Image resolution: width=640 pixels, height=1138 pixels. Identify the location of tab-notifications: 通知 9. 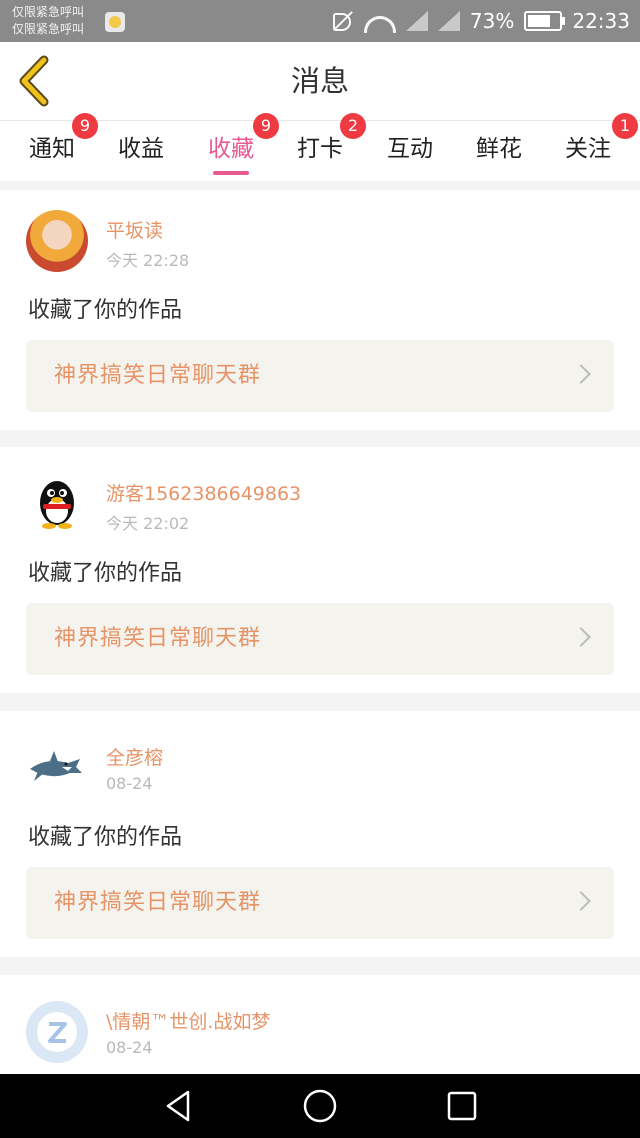
(55, 147).